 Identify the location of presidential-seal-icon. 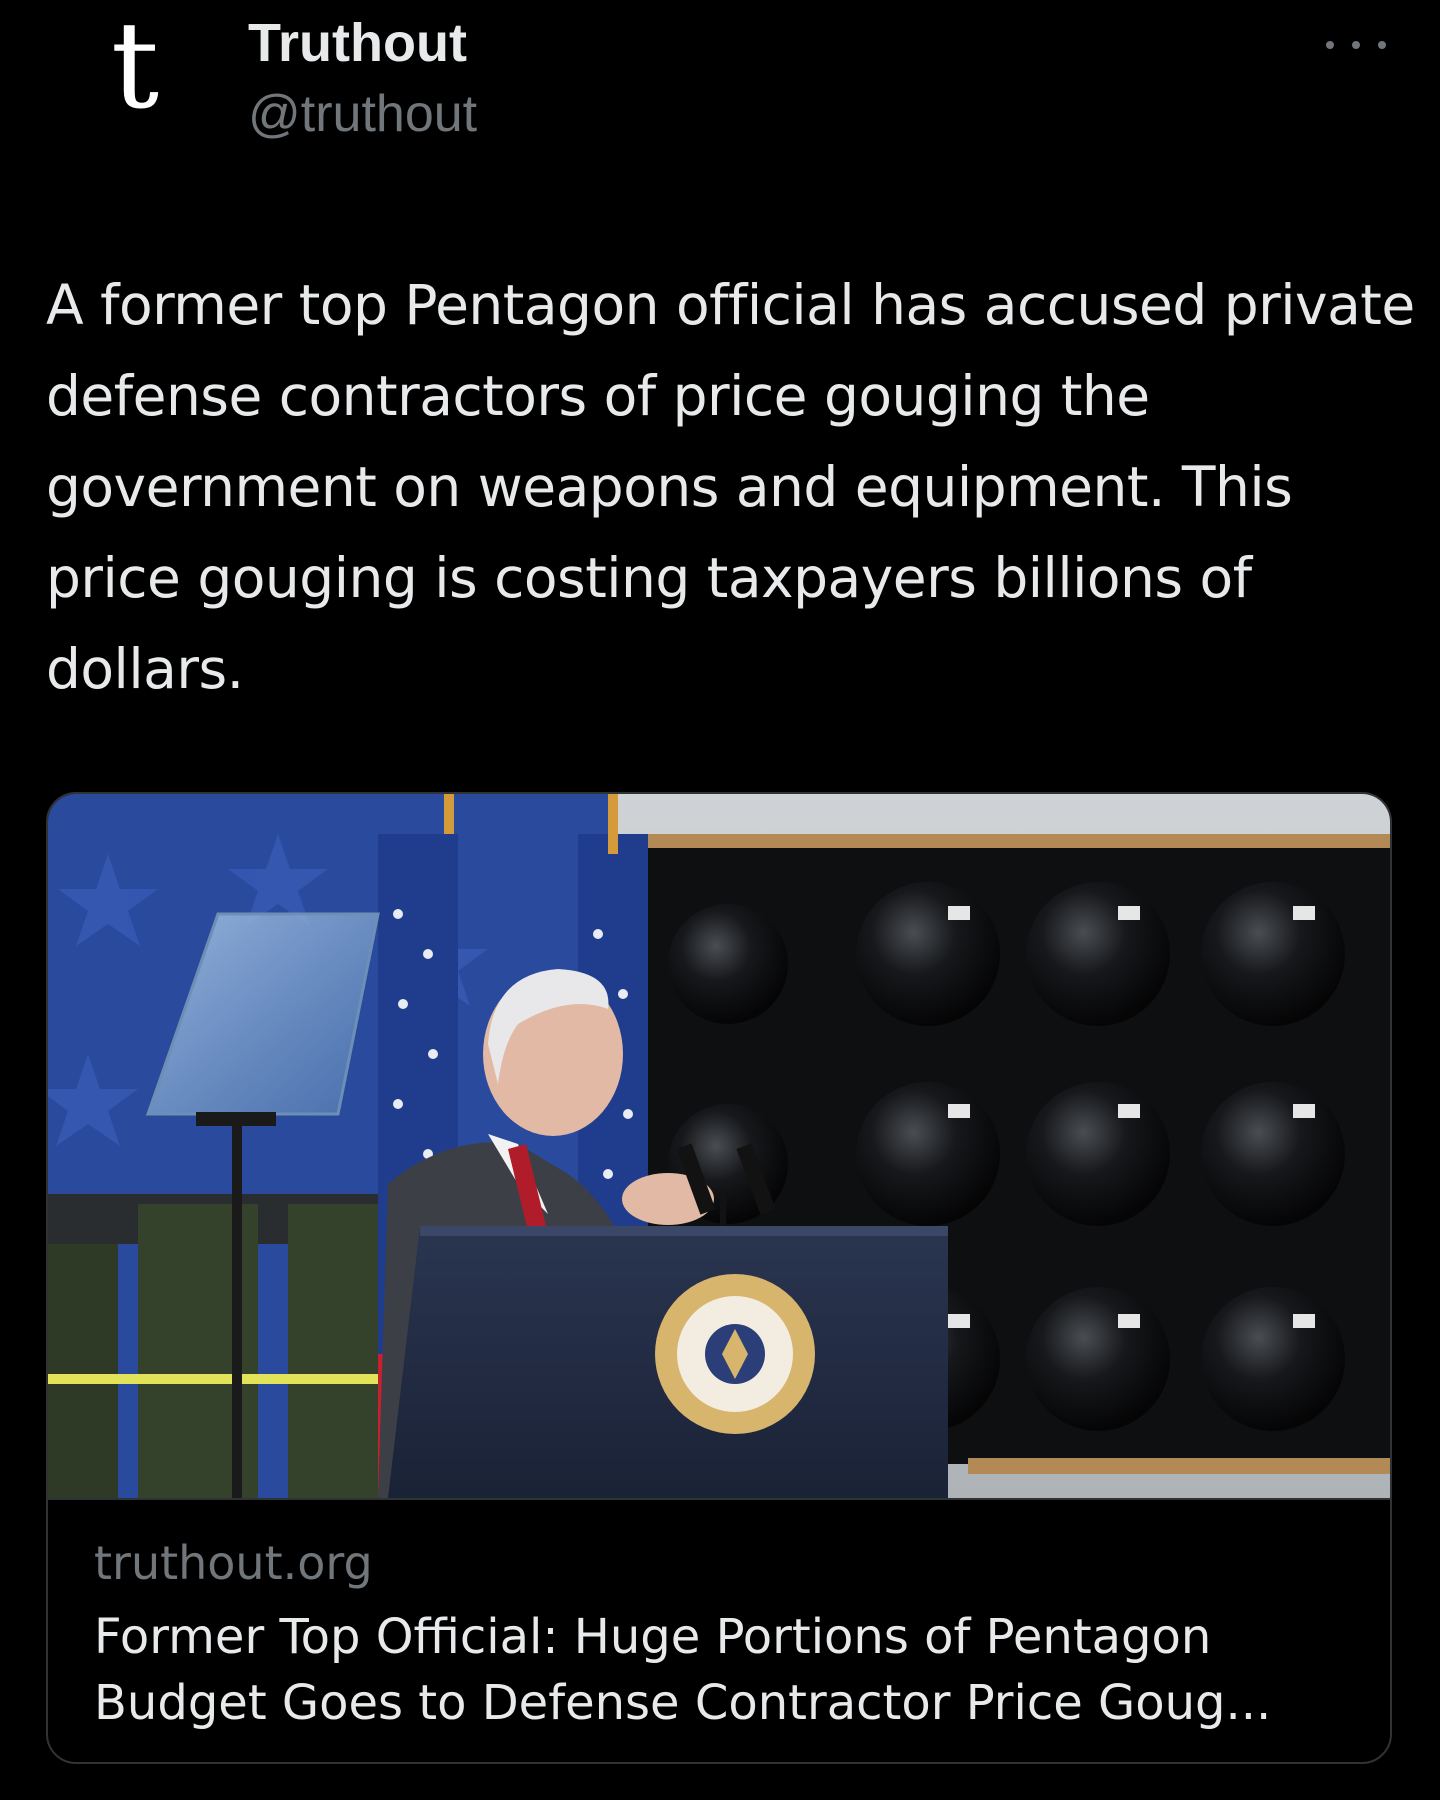
(735, 1354).